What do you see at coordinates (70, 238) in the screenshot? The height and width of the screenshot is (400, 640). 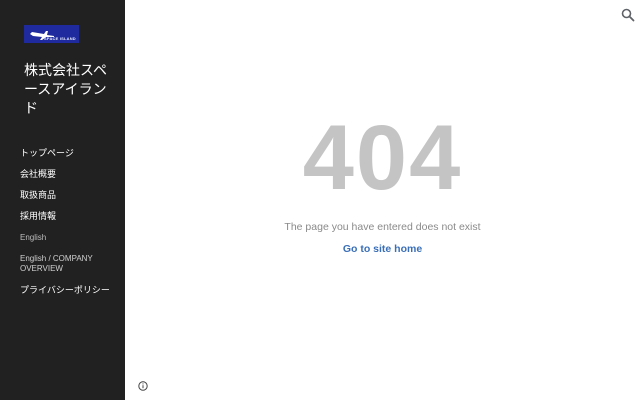 I see `sidebar-item-english: English` at bounding box center [70, 238].